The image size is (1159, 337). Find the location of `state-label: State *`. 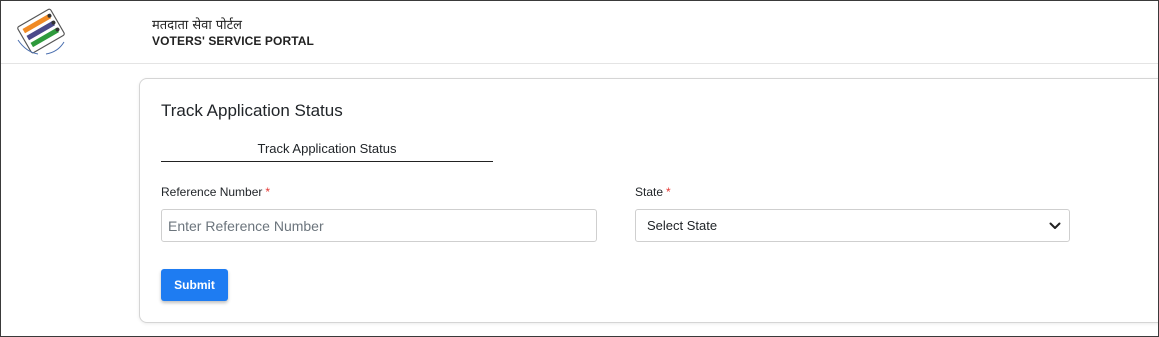

state-label: State * is located at coordinates (653, 192).